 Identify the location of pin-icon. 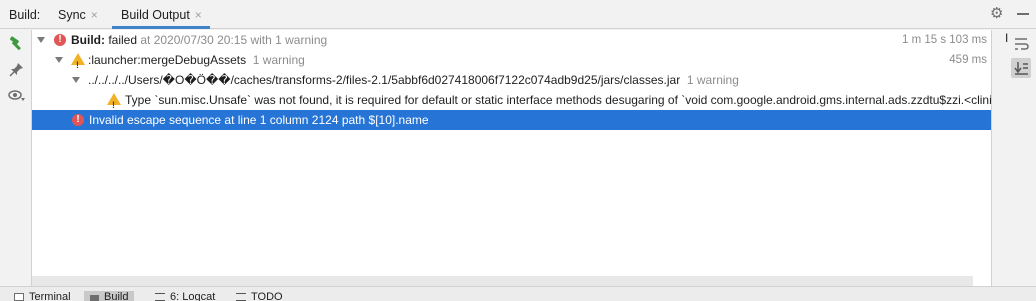
(16, 69).